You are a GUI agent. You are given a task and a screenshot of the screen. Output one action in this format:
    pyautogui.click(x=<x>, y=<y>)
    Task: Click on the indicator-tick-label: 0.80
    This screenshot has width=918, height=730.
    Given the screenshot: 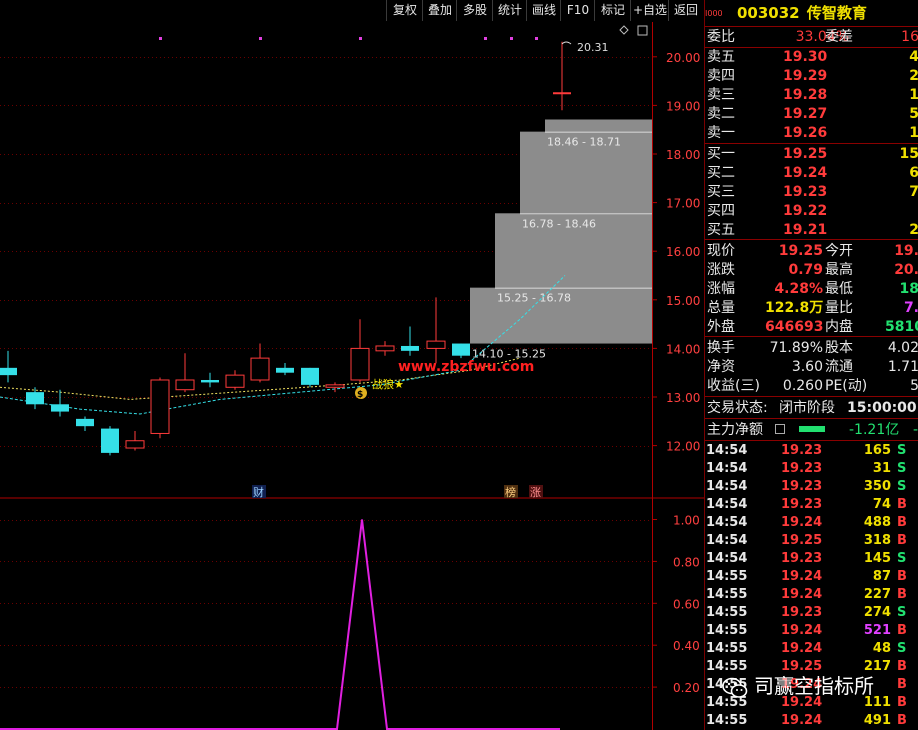 What is the action you would take?
    pyautogui.click(x=686, y=562)
    